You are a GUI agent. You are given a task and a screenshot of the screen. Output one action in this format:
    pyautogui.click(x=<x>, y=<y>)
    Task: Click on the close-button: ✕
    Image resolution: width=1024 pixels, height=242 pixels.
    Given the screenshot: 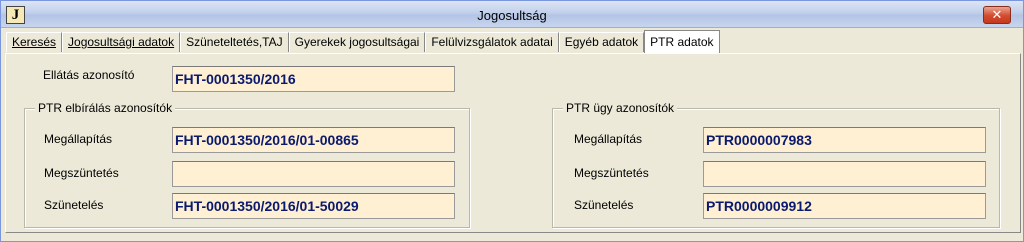 What is the action you would take?
    pyautogui.click(x=997, y=15)
    